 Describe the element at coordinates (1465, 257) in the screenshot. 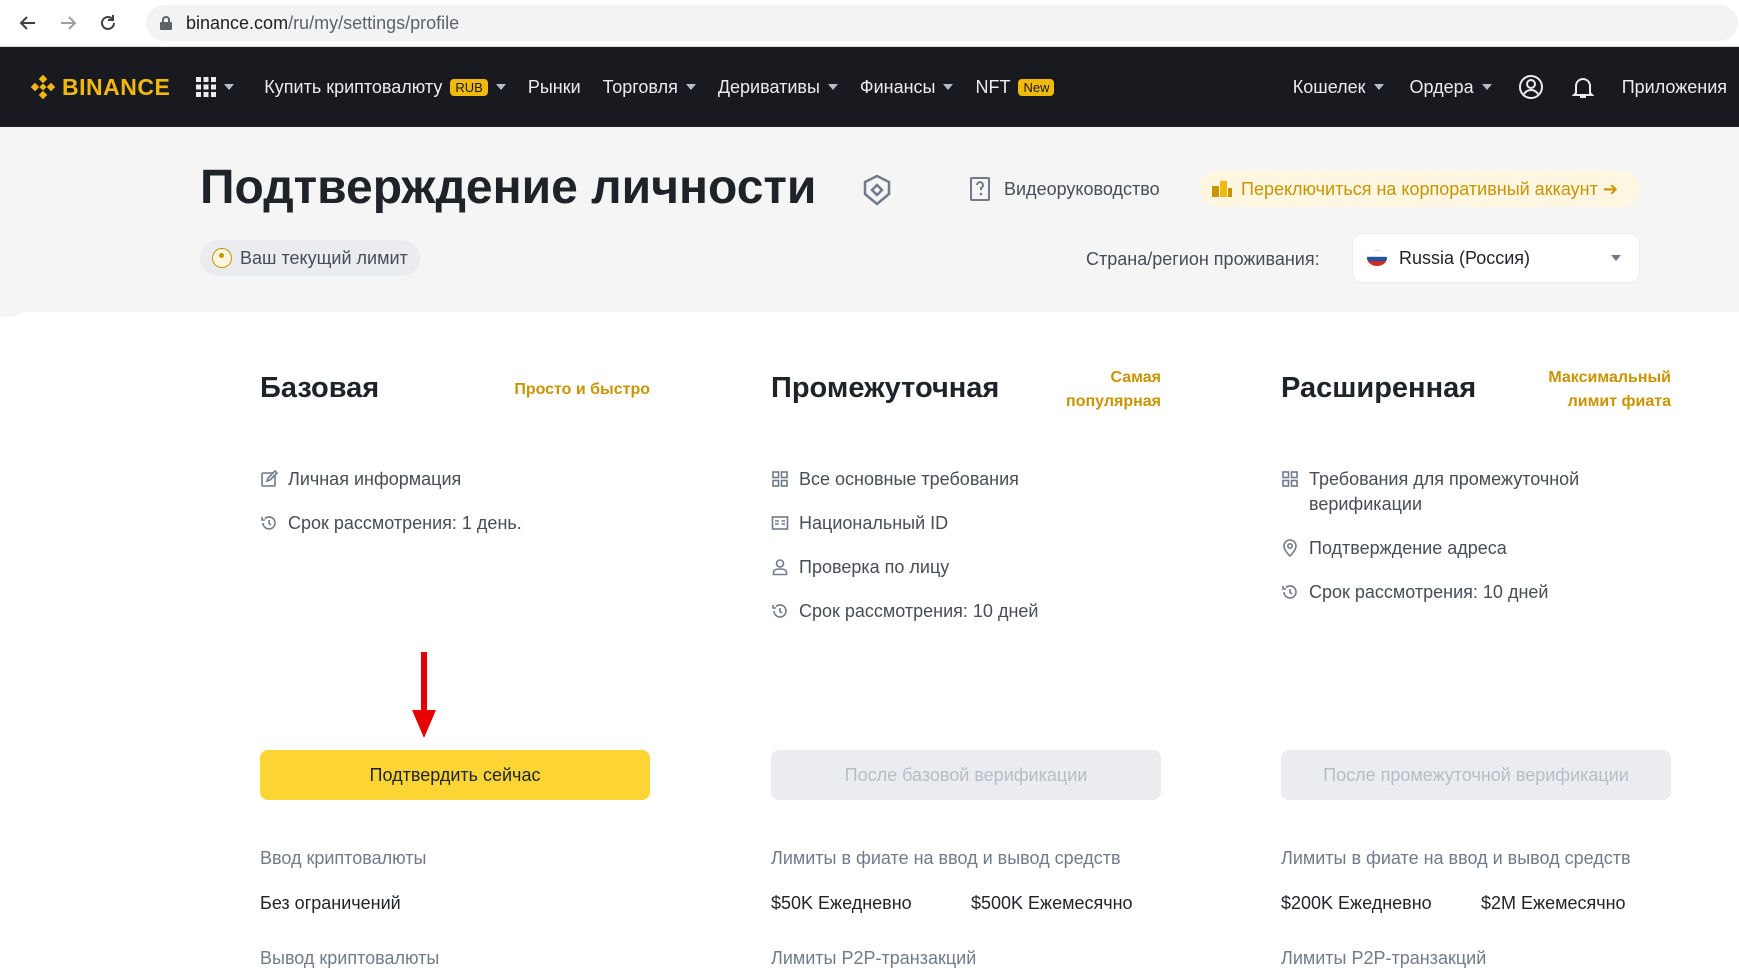

I see `country-value: Russia (Россия)` at that location.